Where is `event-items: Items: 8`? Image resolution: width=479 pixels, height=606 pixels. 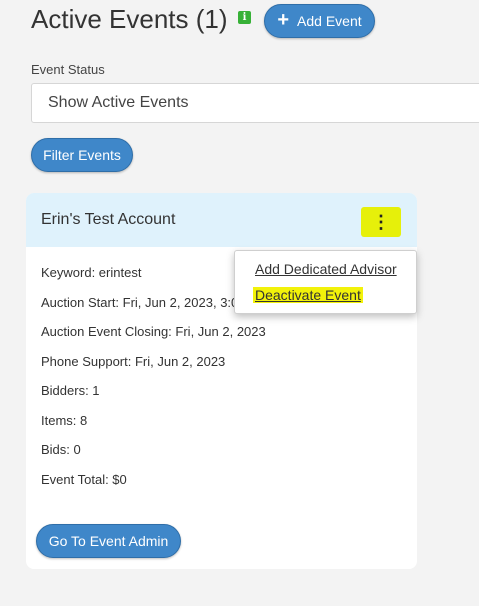
event-items: Items: 8 is located at coordinates (64, 420).